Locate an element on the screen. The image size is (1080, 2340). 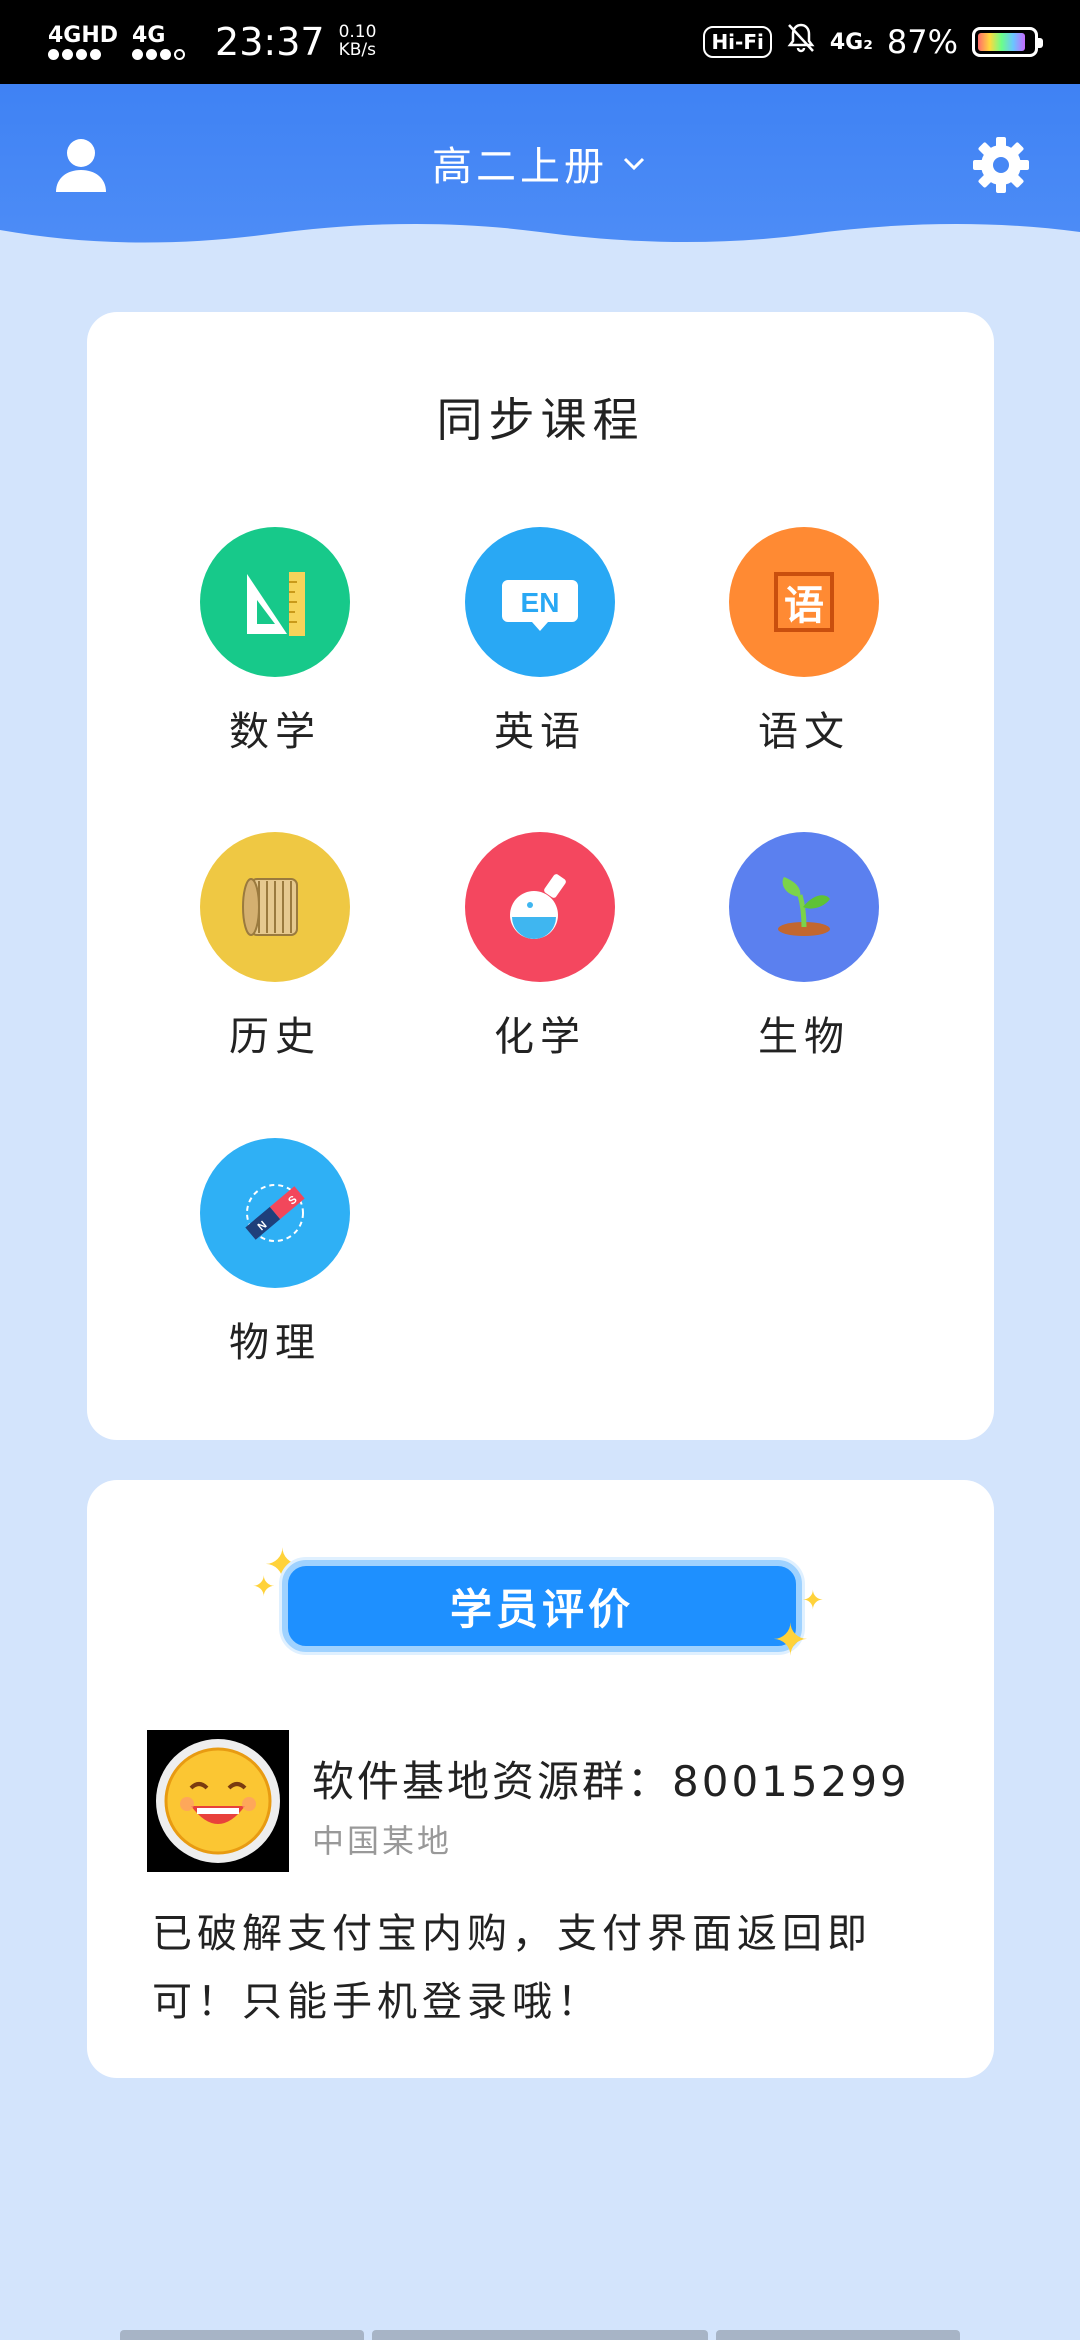
network-type: 4G₂ is located at coordinates (851, 42).